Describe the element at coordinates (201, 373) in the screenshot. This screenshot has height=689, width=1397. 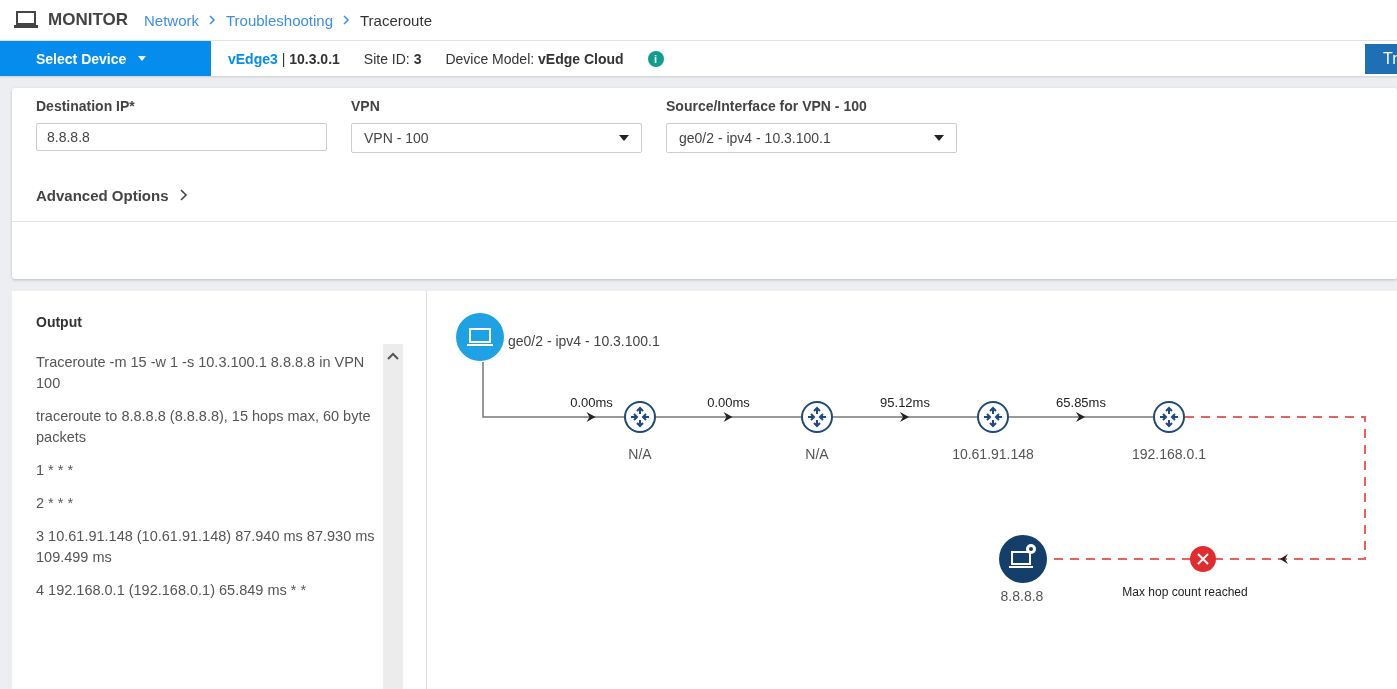
I see `output-line: Traceroute -m 15 -w 1 -s 10.3.100.1 8.8.8.8 in VPN 100` at that location.